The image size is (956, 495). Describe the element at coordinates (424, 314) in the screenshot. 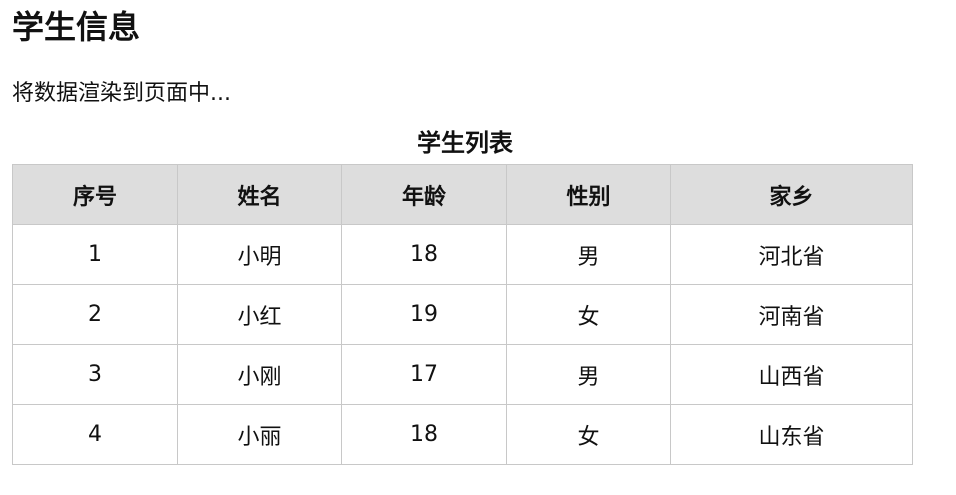

I see `cell-age: 19` at that location.